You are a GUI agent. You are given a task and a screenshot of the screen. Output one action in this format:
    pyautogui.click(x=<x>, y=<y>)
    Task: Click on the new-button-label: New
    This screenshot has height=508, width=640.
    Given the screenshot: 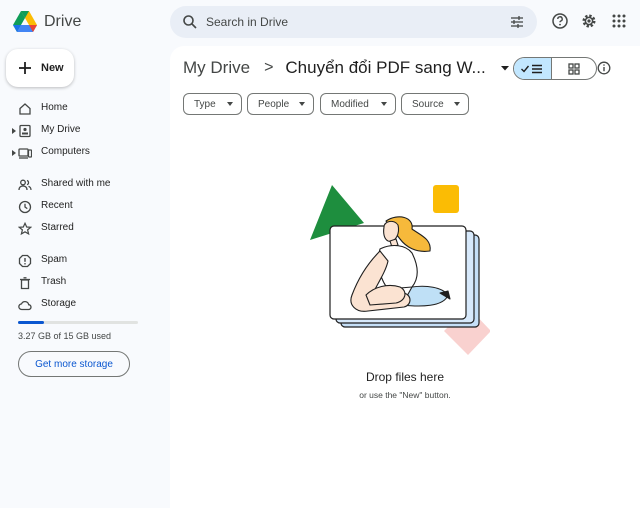 What is the action you would take?
    pyautogui.click(x=52, y=68)
    